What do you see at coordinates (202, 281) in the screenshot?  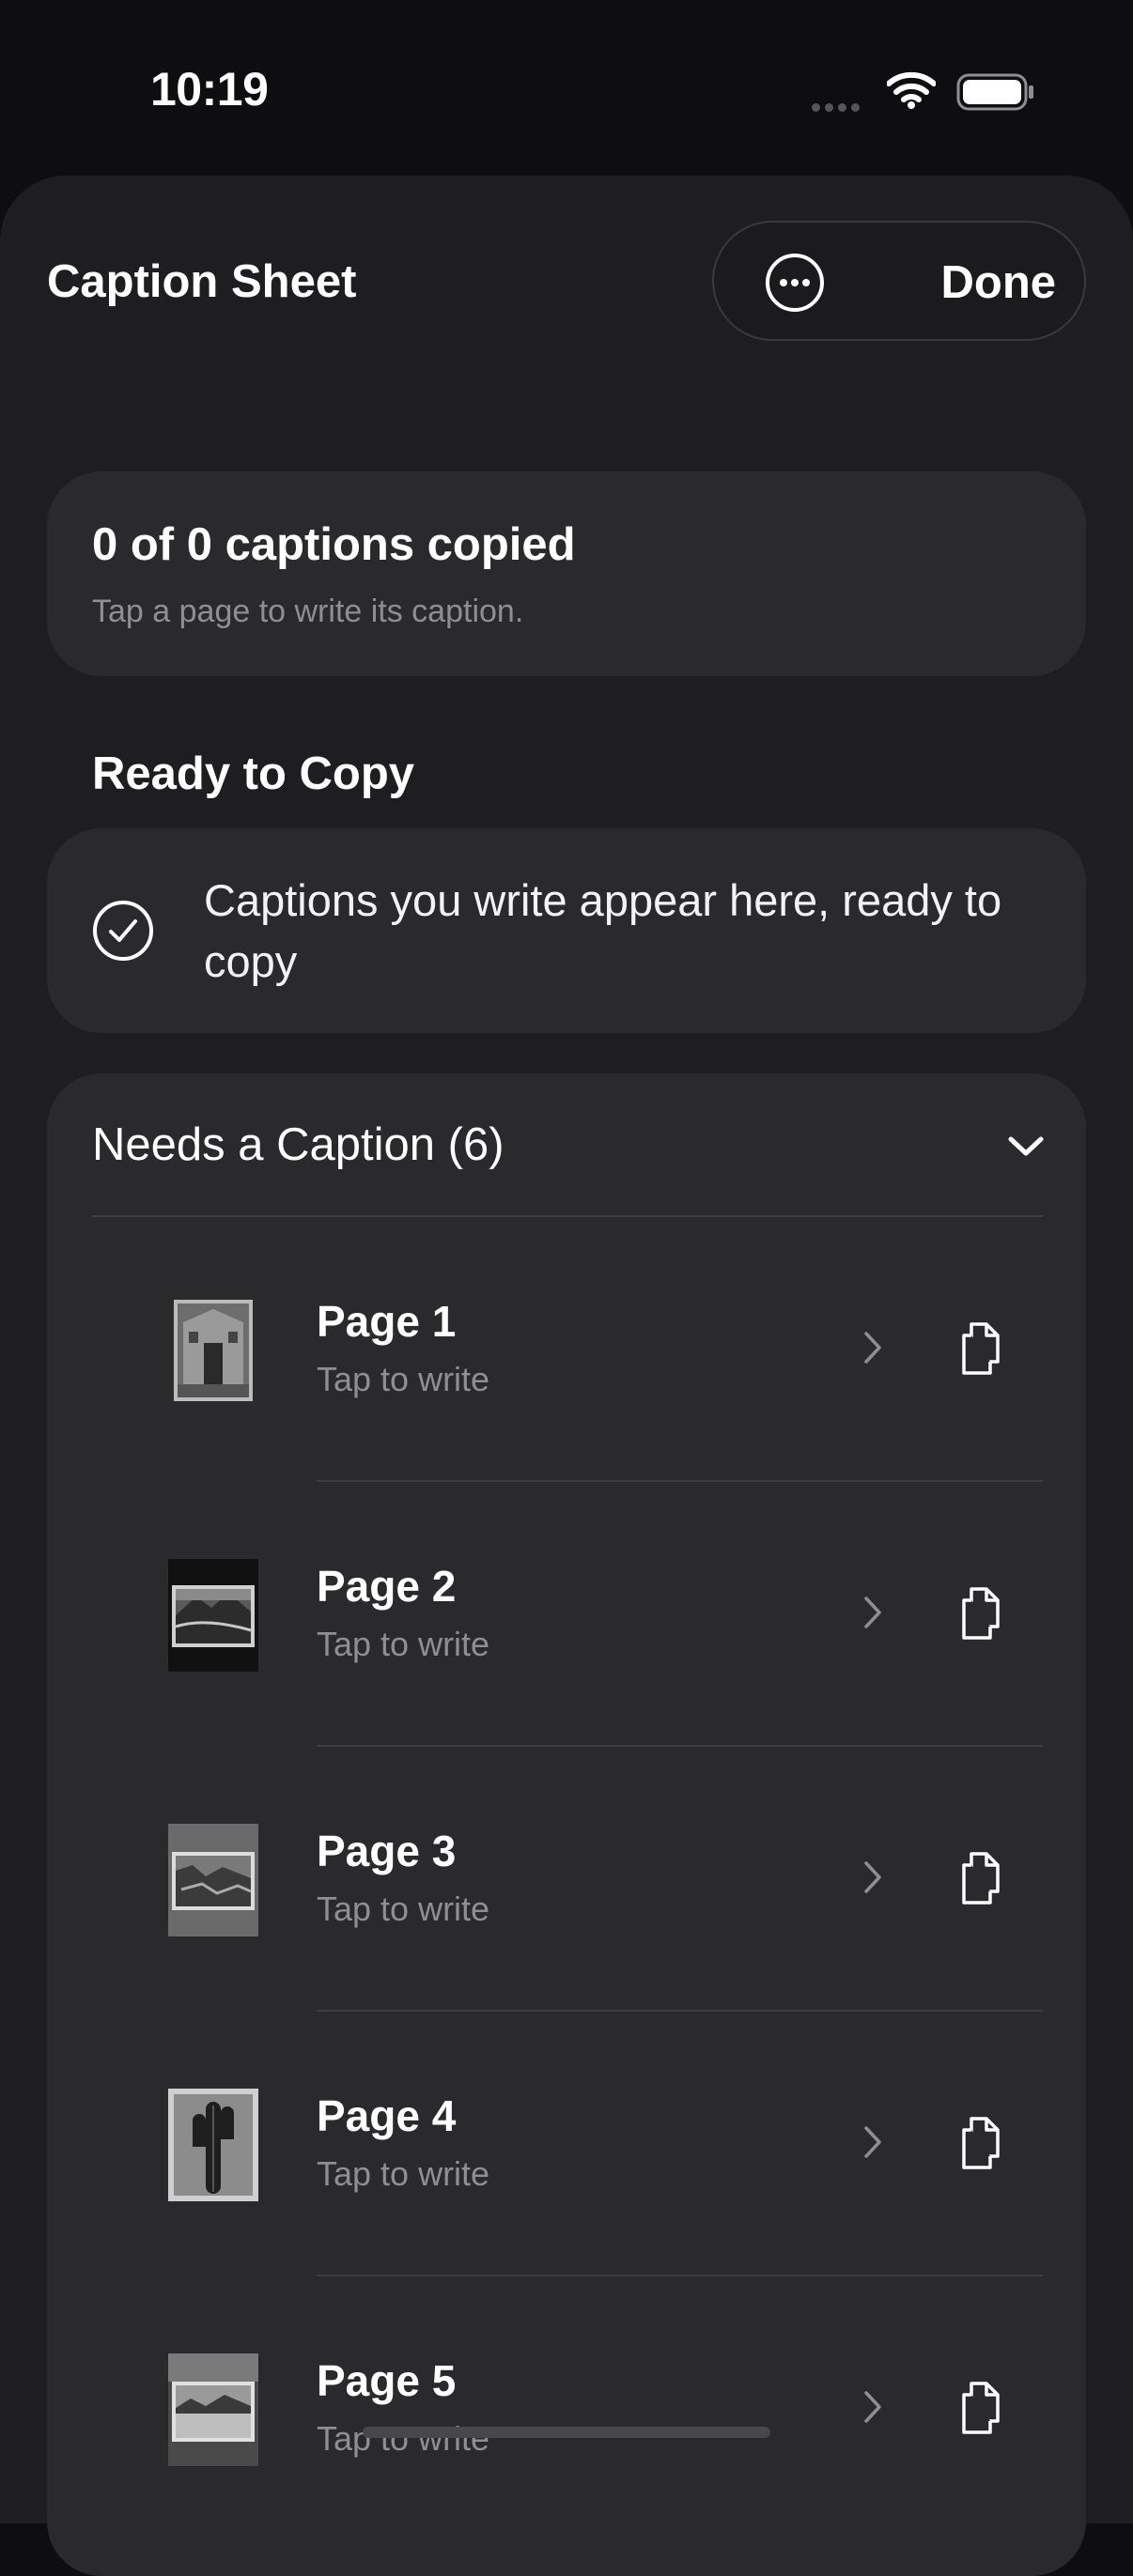 I see `sheet-title: Caption Sheet` at bounding box center [202, 281].